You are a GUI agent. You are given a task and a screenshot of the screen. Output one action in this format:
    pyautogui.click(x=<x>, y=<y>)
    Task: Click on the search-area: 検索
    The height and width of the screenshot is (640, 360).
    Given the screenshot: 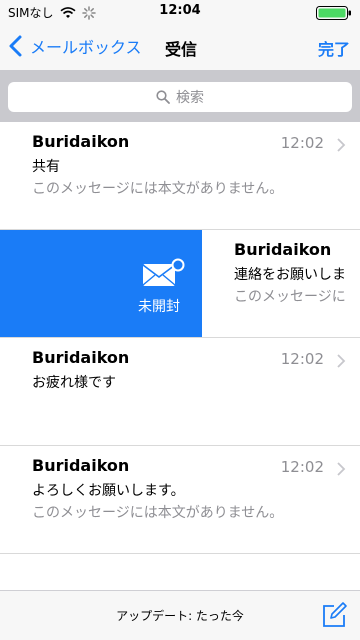 What is the action you would take?
    pyautogui.click(x=180, y=96)
    